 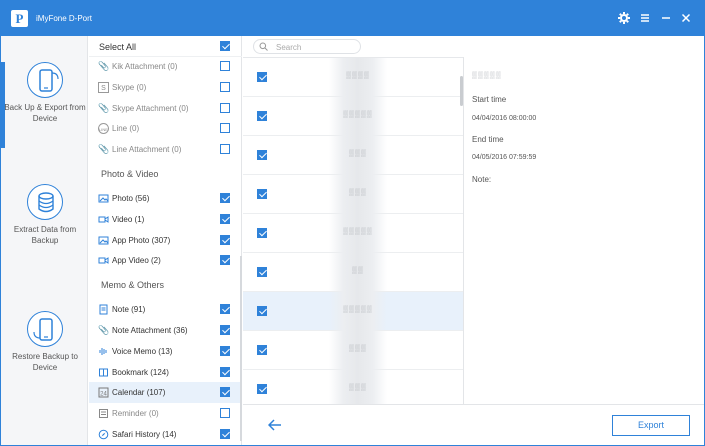 I want to click on category-label: Line Attachment (0), so click(x=147, y=149).